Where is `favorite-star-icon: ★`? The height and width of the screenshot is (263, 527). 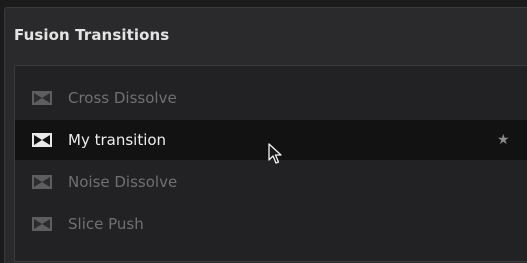
favorite-star-icon: ★ is located at coordinates (503, 140).